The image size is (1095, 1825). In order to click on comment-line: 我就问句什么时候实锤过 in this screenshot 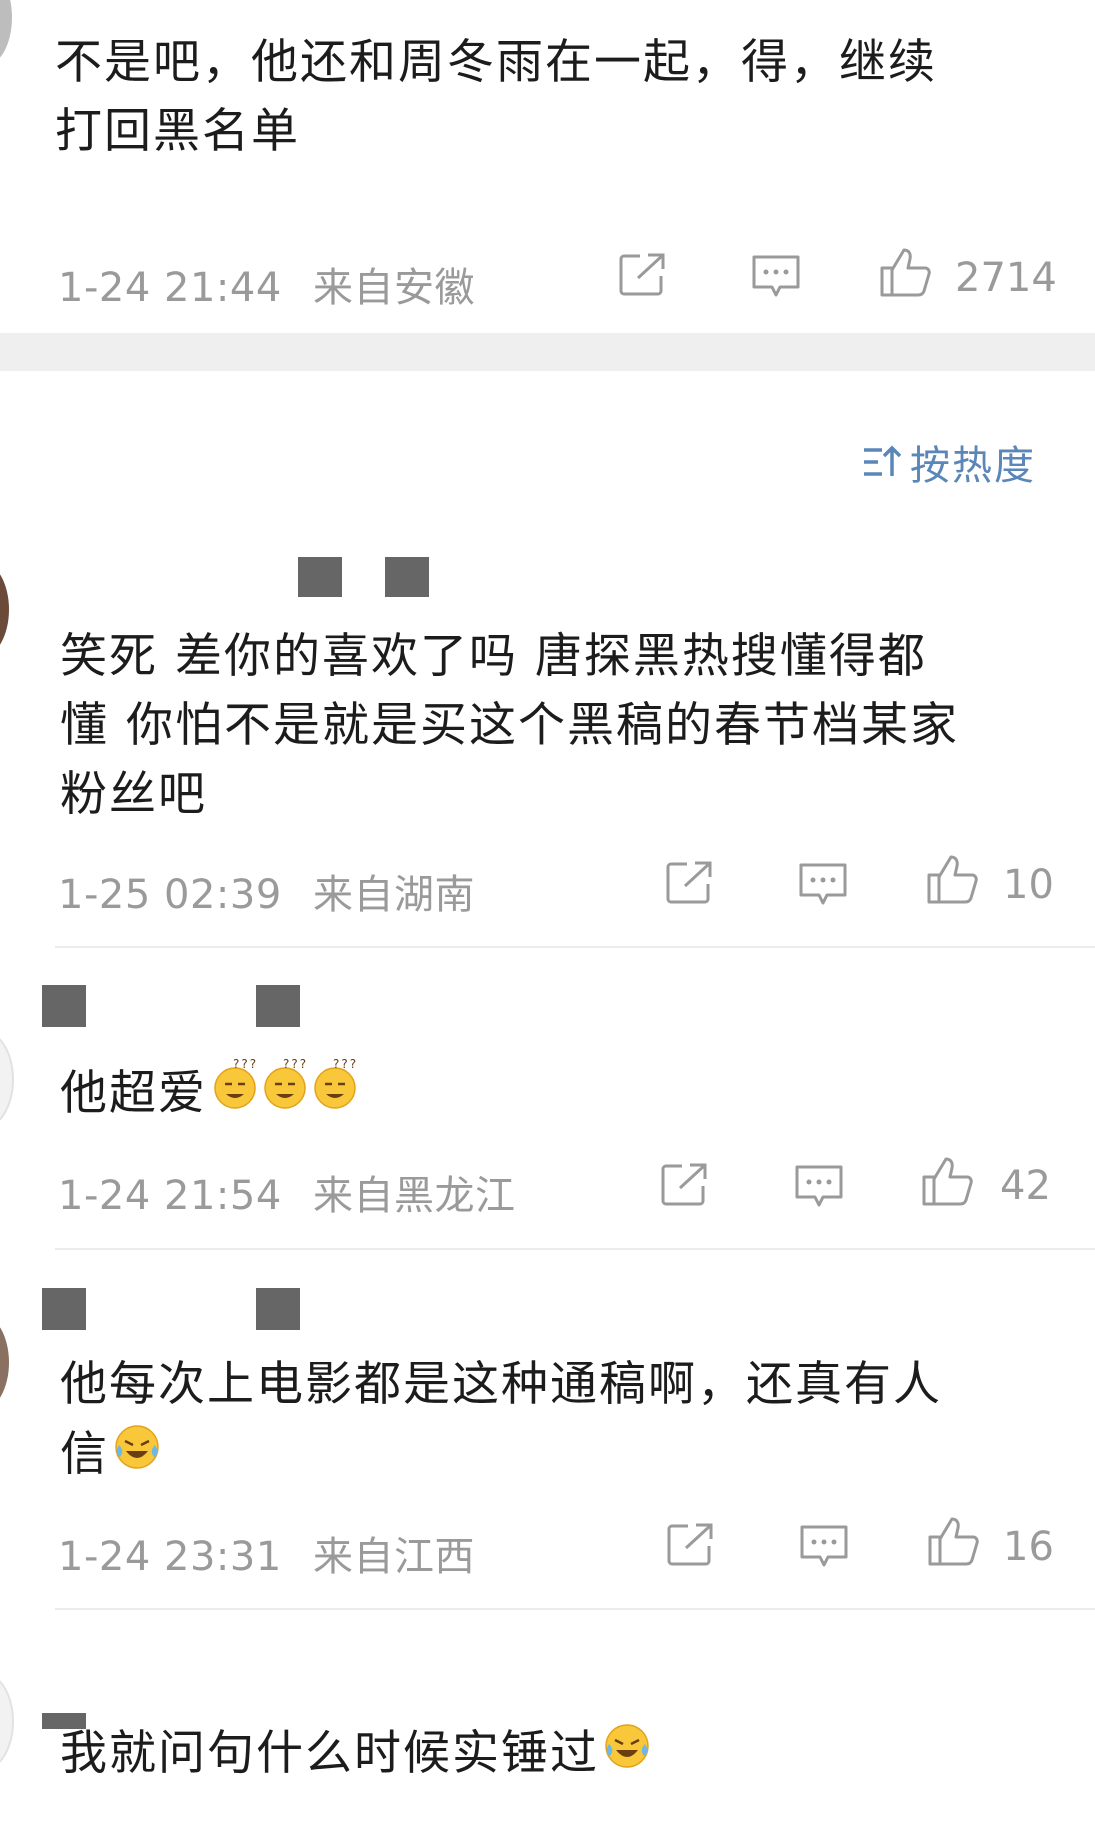, I will do `click(329, 1753)`.